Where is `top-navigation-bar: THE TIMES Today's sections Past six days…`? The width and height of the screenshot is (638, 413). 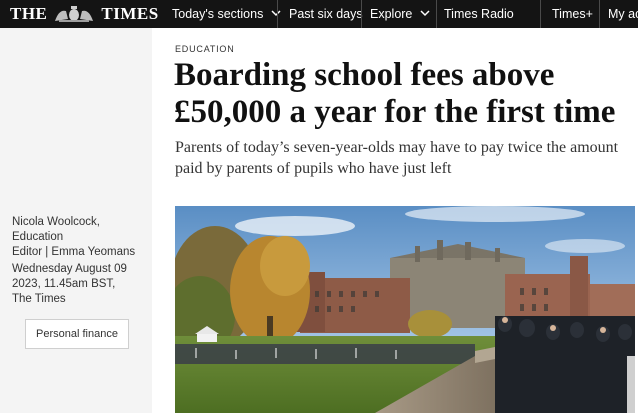 top-navigation-bar: THE TIMES Today's sections Past six days… is located at coordinates (319, 14).